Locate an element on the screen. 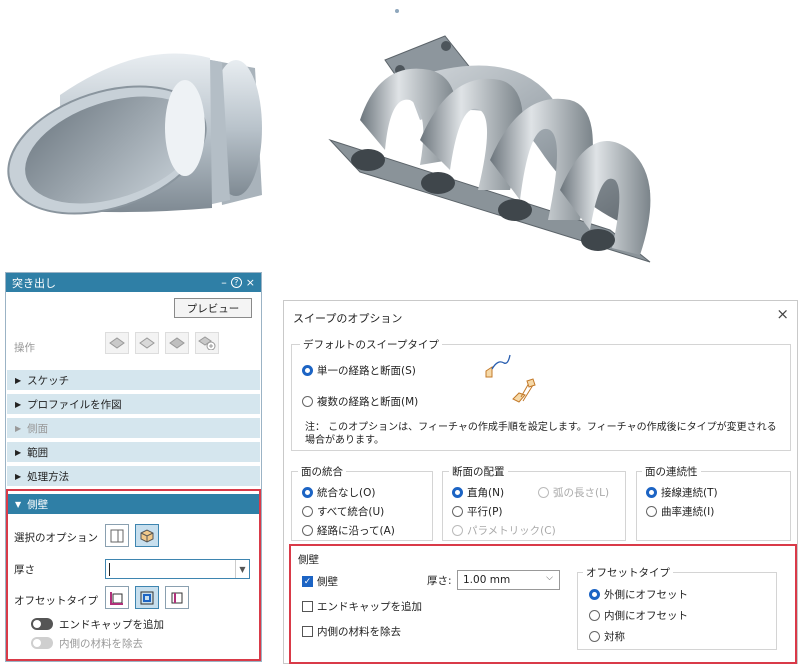 The image size is (800, 666). section-sketch: ▶ スケッチ is located at coordinates (133, 380).